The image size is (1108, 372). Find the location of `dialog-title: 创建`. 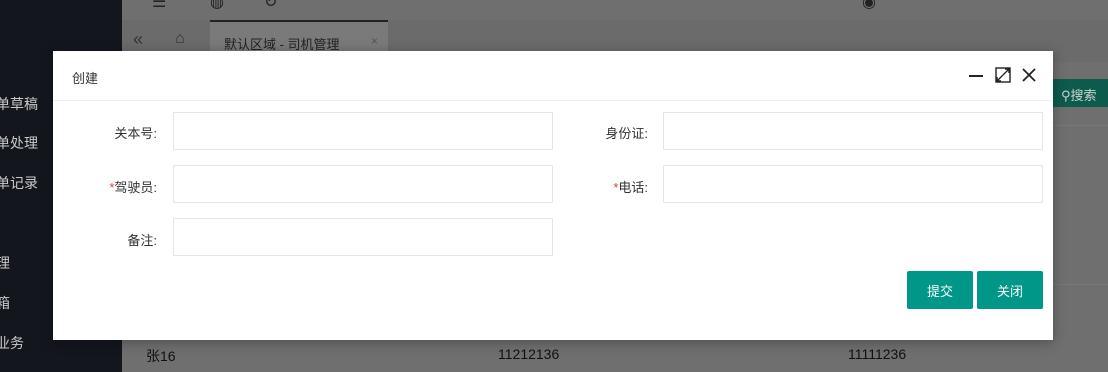

dialog-title: 创建 is located at coordinates (85, 78).